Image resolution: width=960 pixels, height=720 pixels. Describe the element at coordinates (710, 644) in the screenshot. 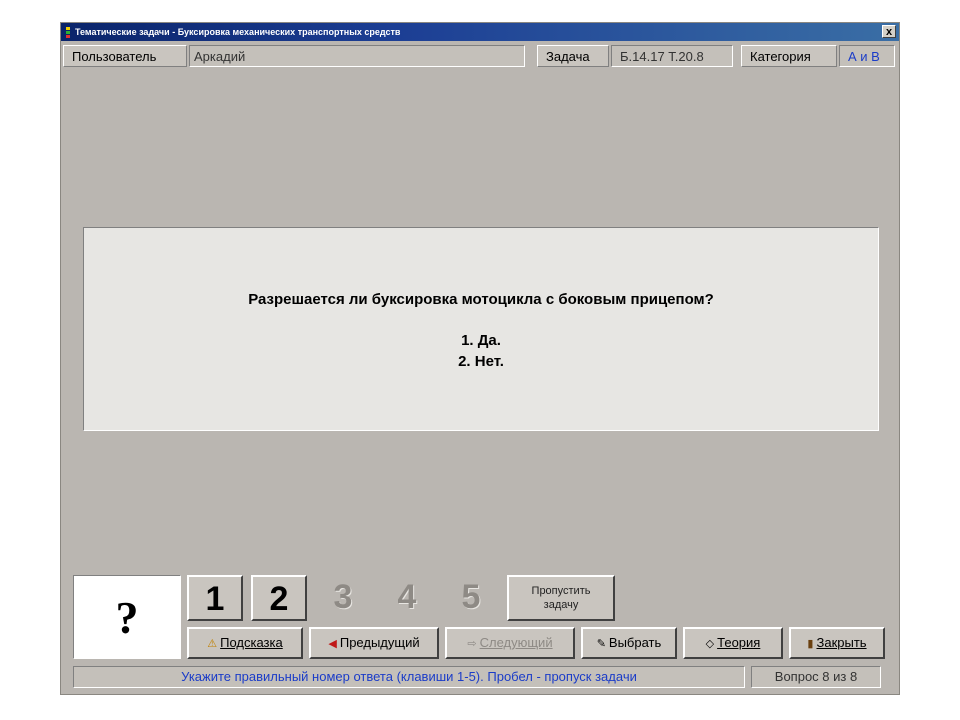

I see `book-icon: ◇` at that location.